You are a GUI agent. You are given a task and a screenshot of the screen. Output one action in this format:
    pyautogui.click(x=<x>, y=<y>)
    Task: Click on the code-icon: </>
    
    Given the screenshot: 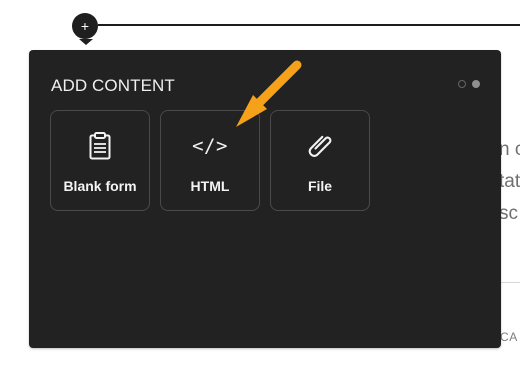 What is the action you would take?
    pyautogui.click(x=210, y=146)
    